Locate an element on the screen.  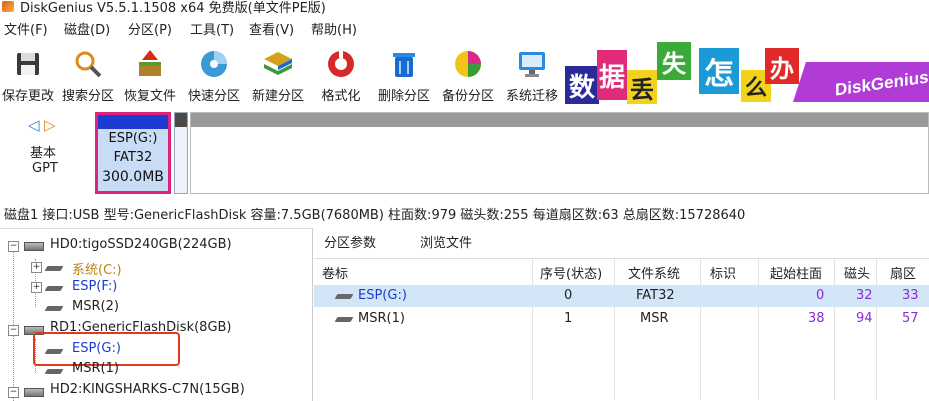
msr-header-bar is located at coordinates (181, 120).